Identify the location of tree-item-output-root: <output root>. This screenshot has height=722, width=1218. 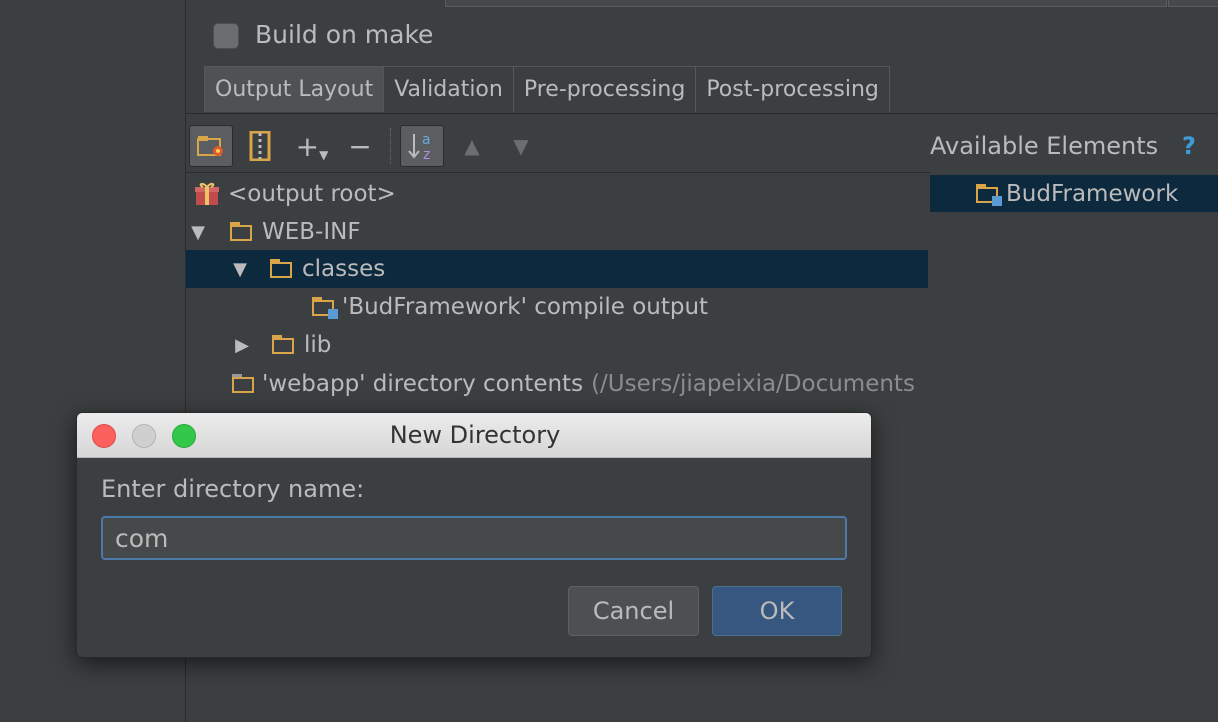
(557, 194).